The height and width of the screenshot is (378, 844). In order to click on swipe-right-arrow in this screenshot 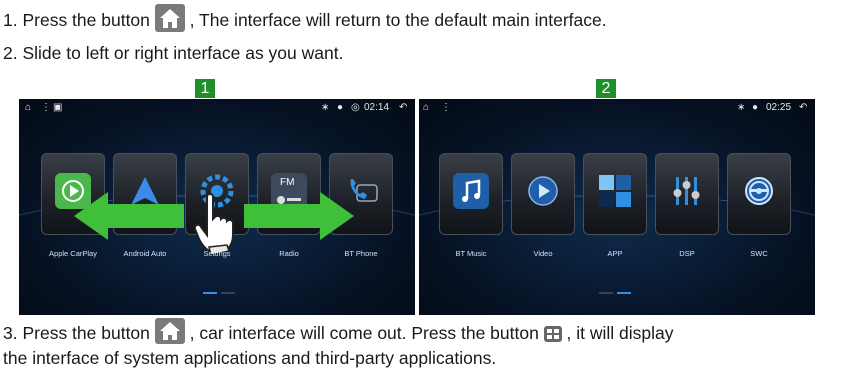, I will do `click(299, 216)`.